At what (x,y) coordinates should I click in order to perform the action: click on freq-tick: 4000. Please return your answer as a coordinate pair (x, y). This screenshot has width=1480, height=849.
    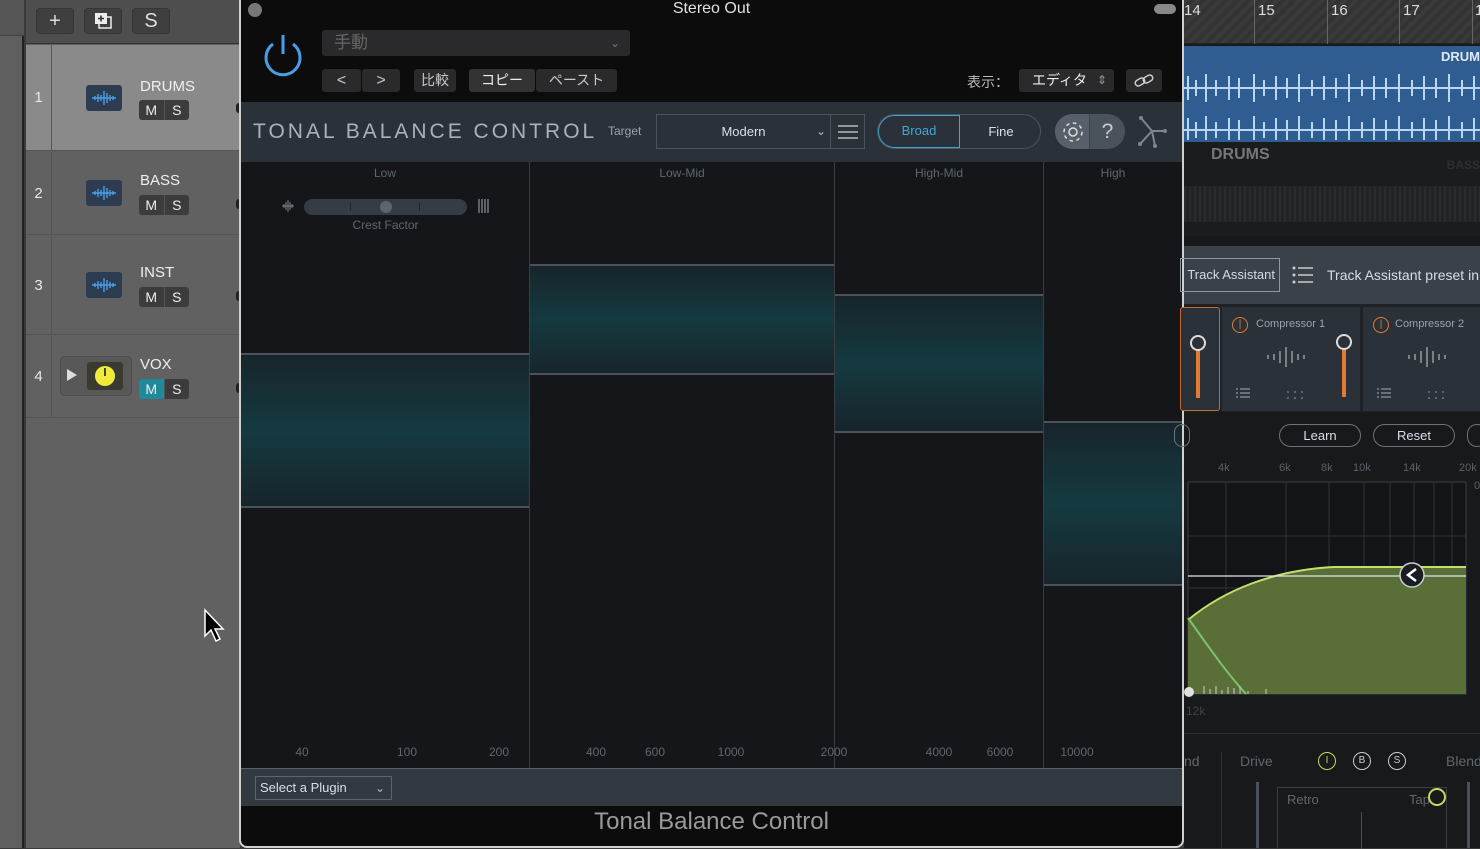
    Looking at the image, I should click on (939, 752).